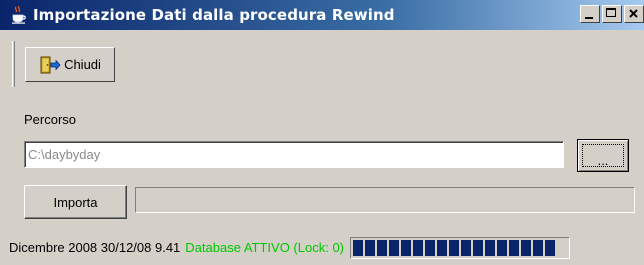 The image size is (644, 265). What do you see at coordinates (50, 64) in the screenshot?
I see `exit-door-icon` at bounding box center [50, 64].